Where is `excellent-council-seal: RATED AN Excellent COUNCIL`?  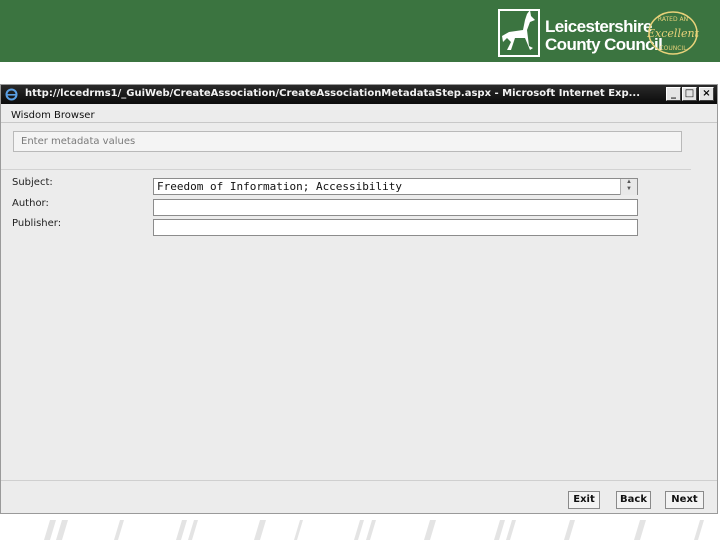
excellent-council-seal: RATED AN Excellent COUNCIL is located at coordinates (673, 33).